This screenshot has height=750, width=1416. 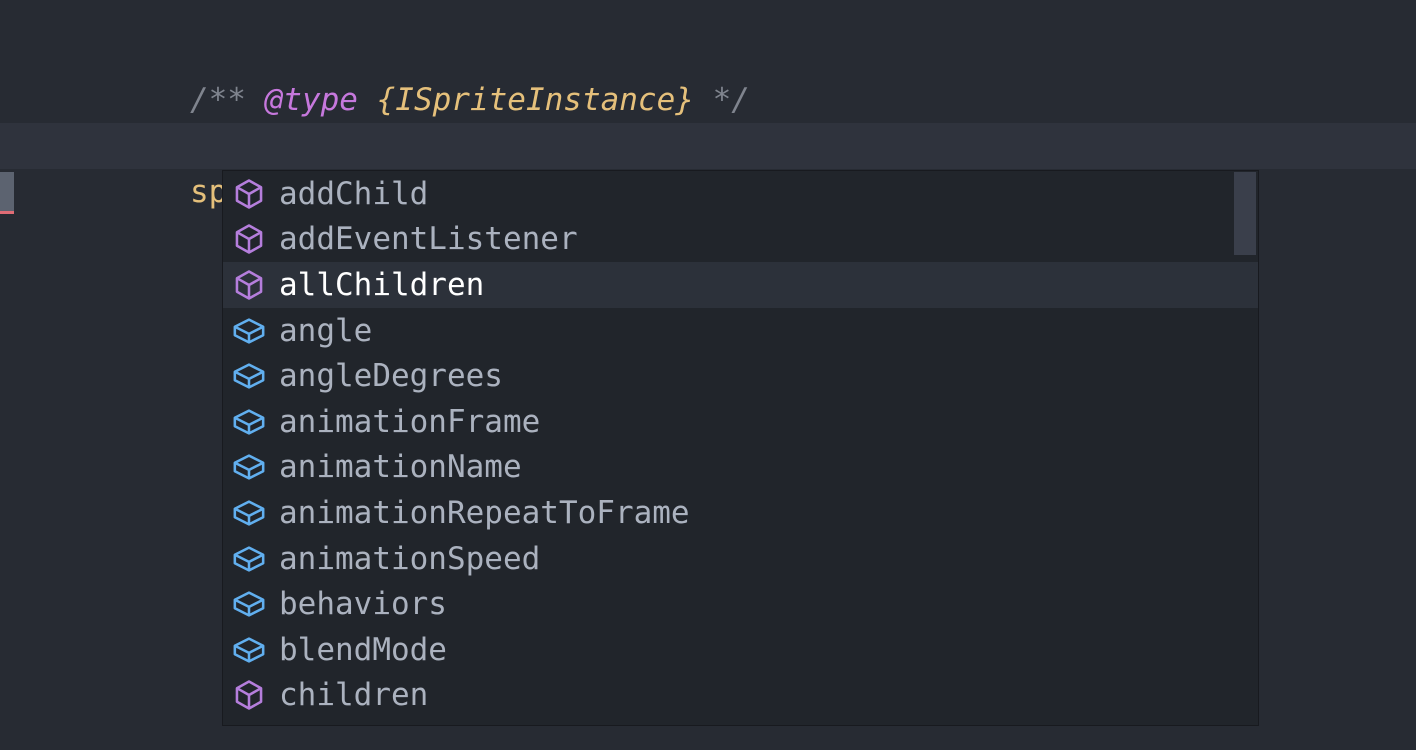 I want to click on suggestion-label: animationFrame, so click(x=410, y=421).